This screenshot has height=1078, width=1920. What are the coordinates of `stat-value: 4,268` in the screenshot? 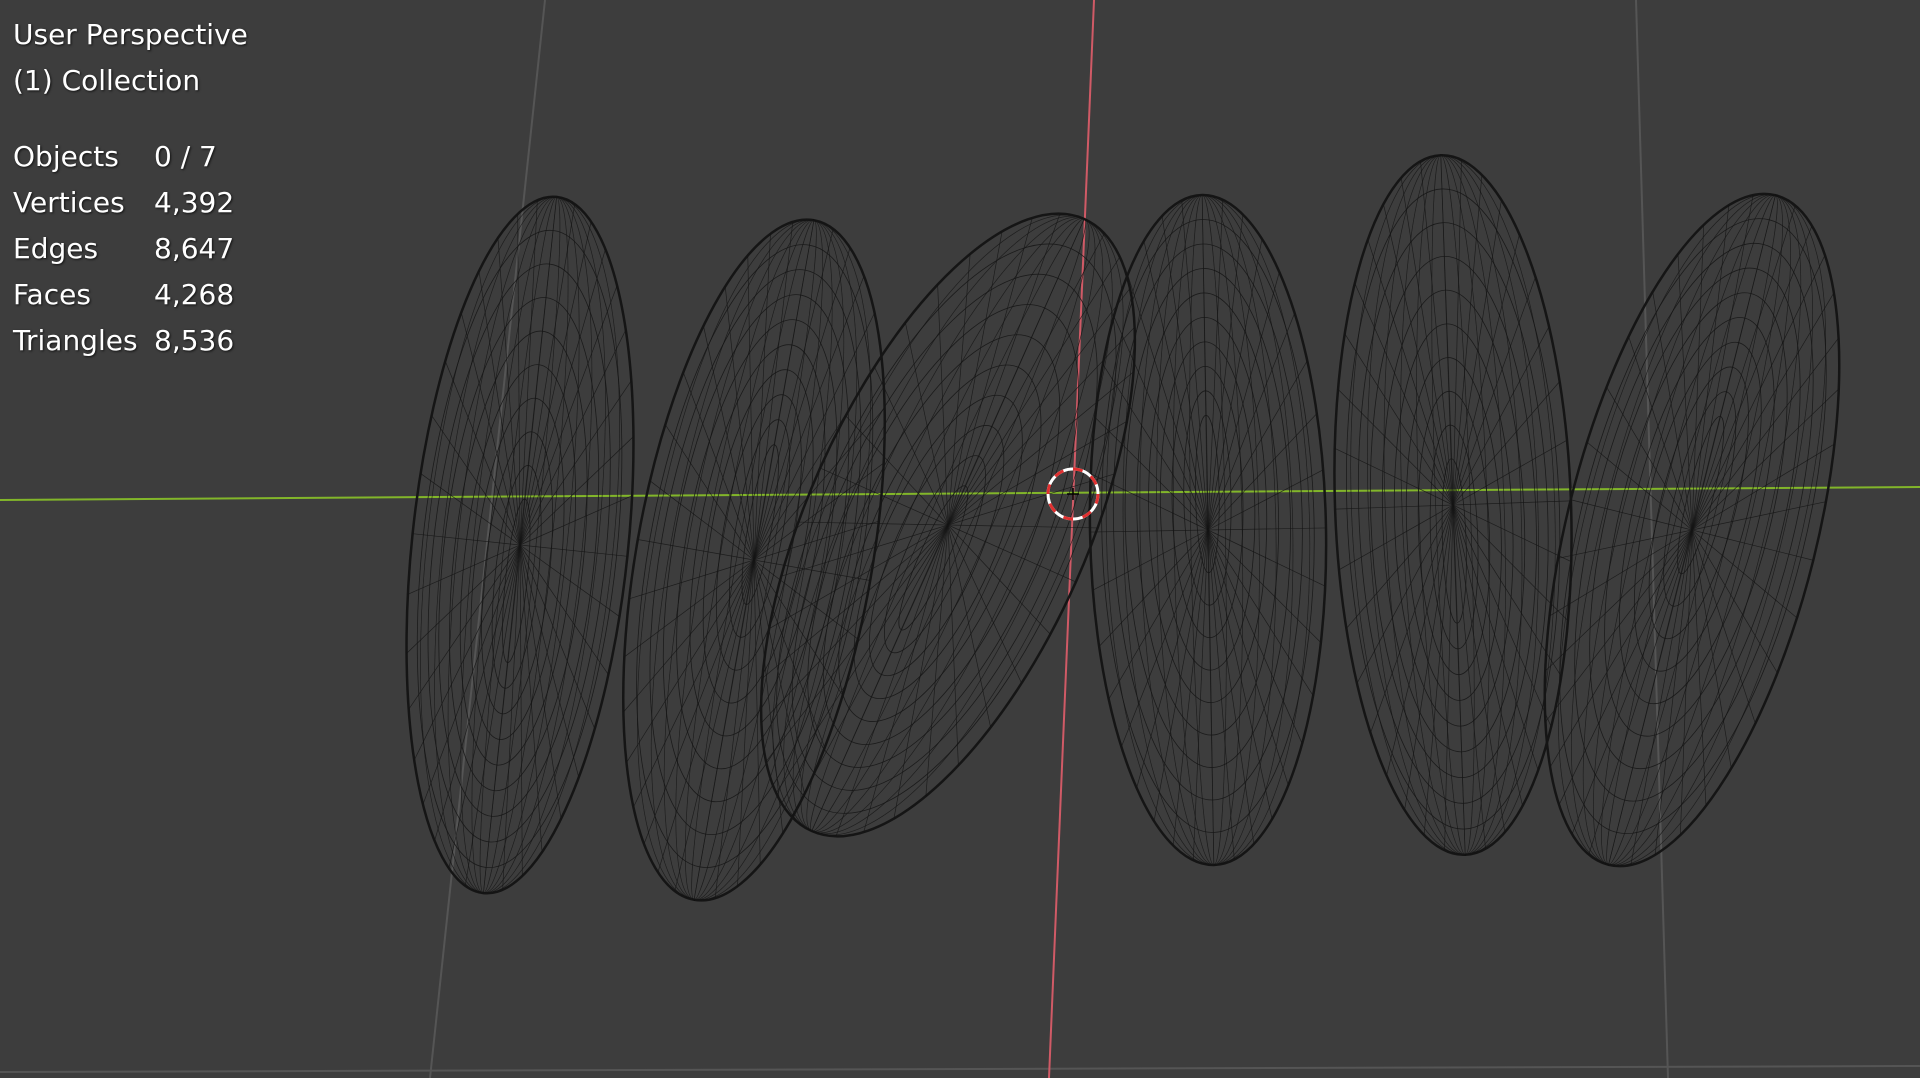 It's located at (194, 294).